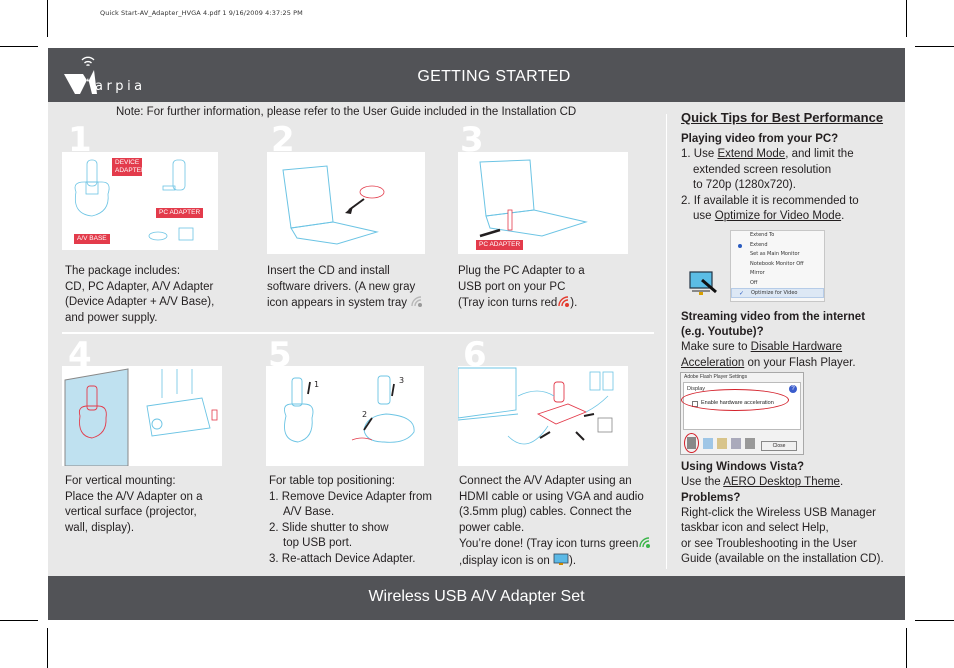 The image size is (954, 668). What do you see at coordinates (341, 286) in the screenshot?
I see `step-text-line: software drivers. (A new gray` at bounding box center [341, 286].